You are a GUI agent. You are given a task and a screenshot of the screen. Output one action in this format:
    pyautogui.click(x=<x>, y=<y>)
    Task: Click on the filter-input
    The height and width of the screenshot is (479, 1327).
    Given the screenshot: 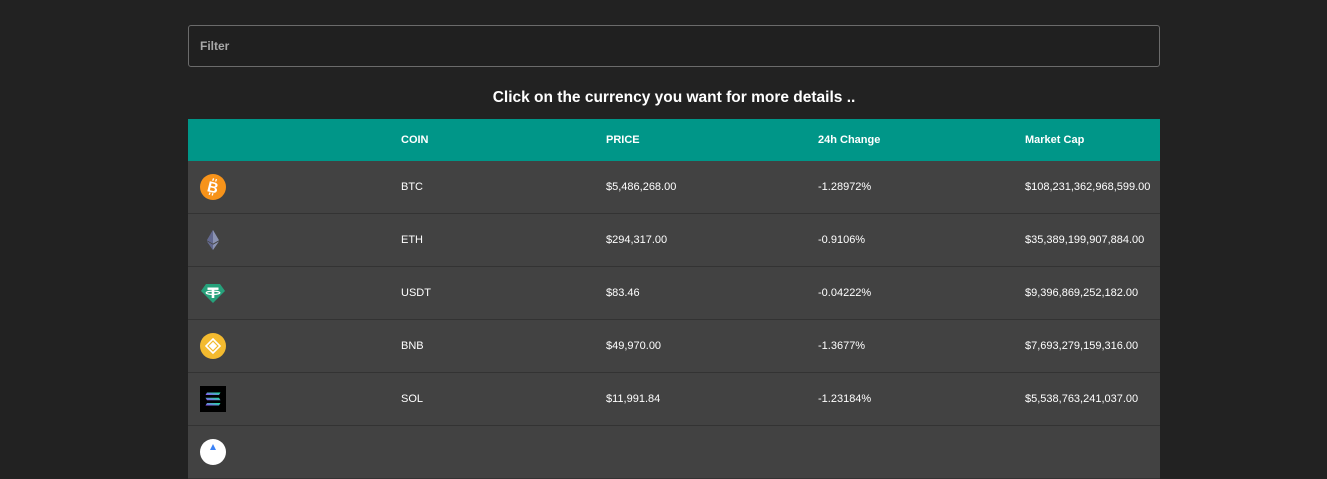 What is the action you would take?
    pyautogui.click(x=674, y=46)
    